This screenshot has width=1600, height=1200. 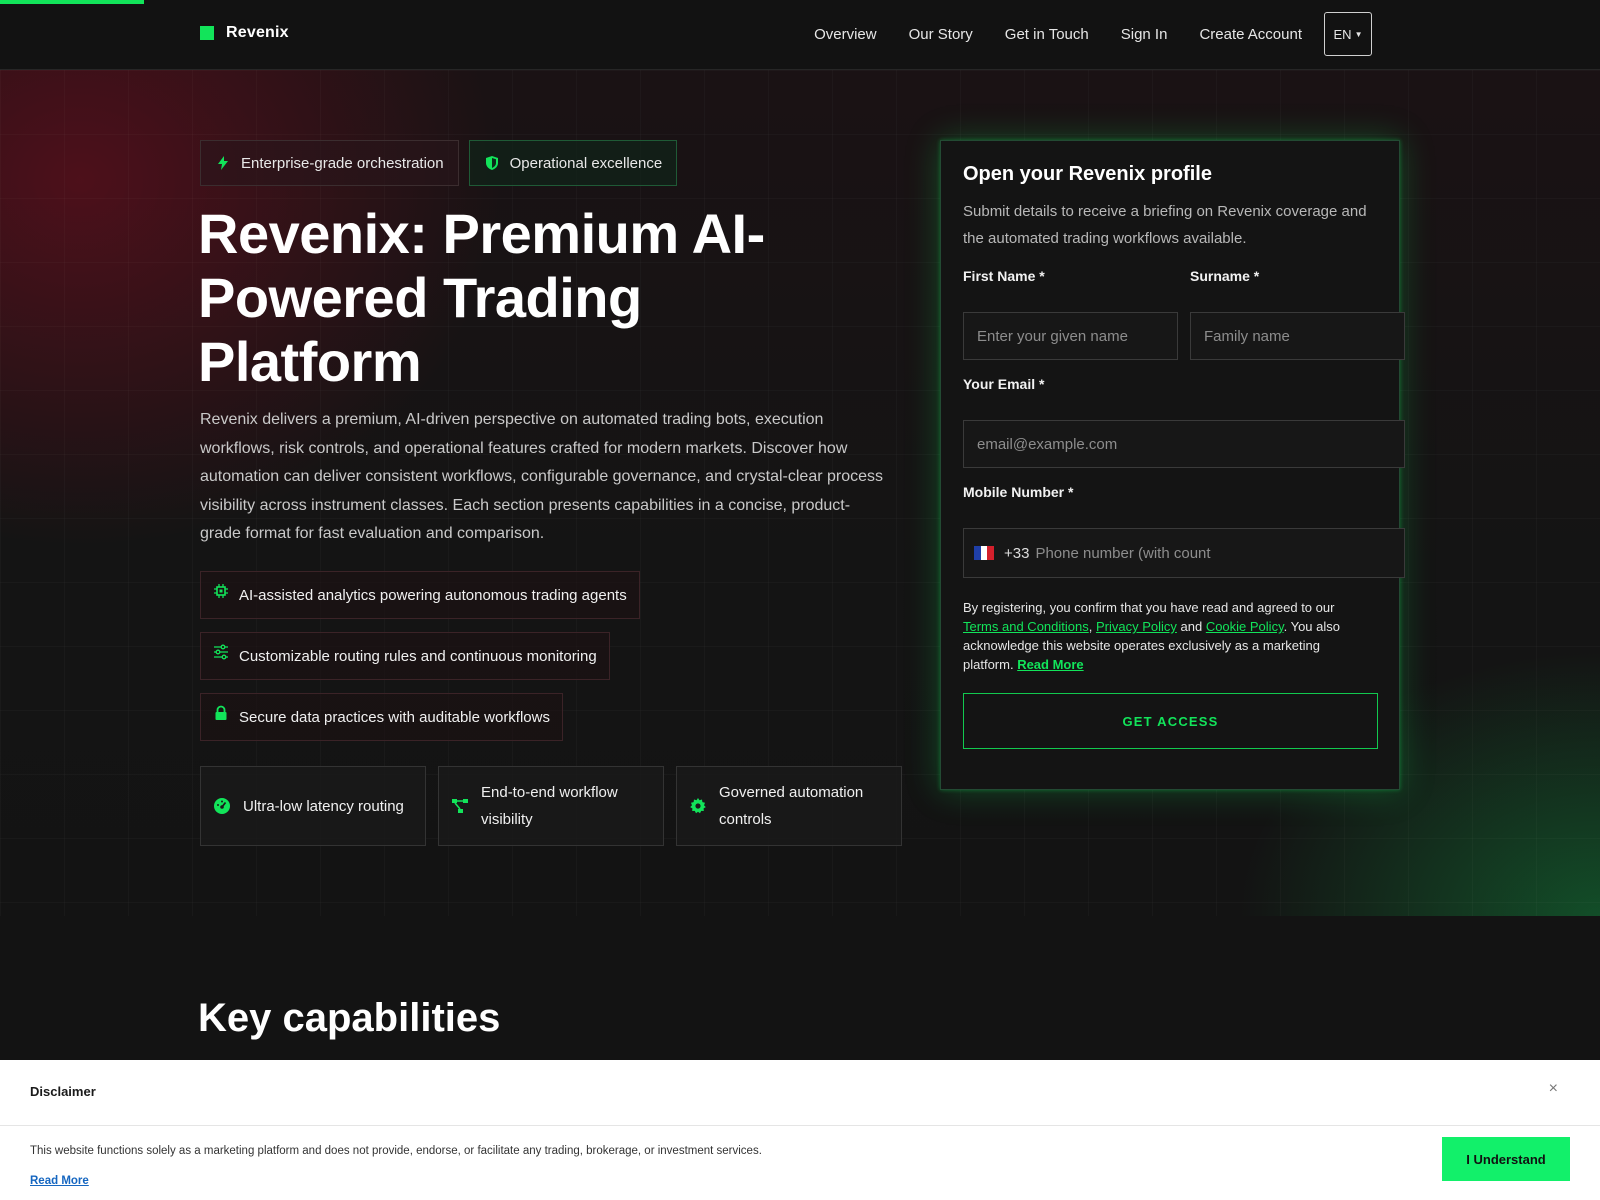 I want to click on terms-link: Terms and Conditions, so click(x=1026, y=626).